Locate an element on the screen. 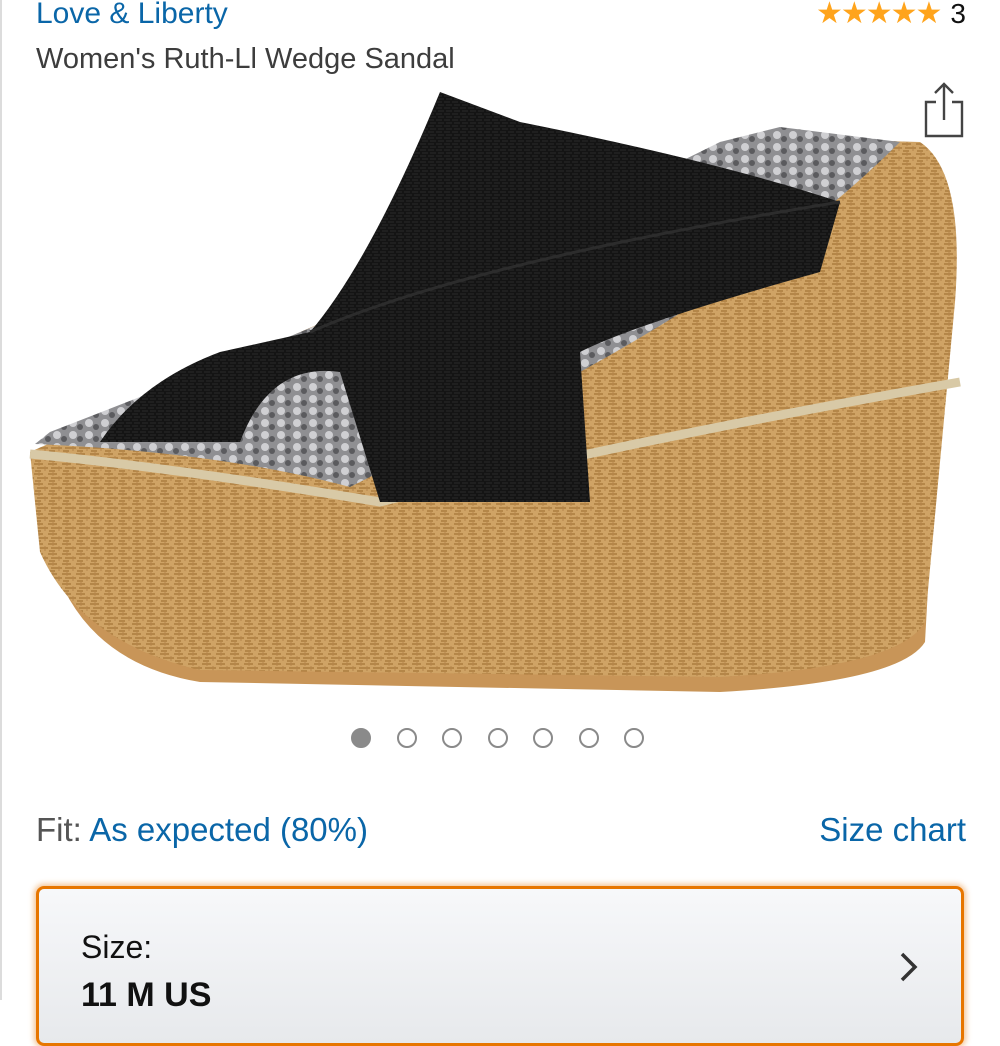 The height and width of the screenshot is (1046, 1000). rating: ★★★★★ 3 is located at coordinates (891, 16).